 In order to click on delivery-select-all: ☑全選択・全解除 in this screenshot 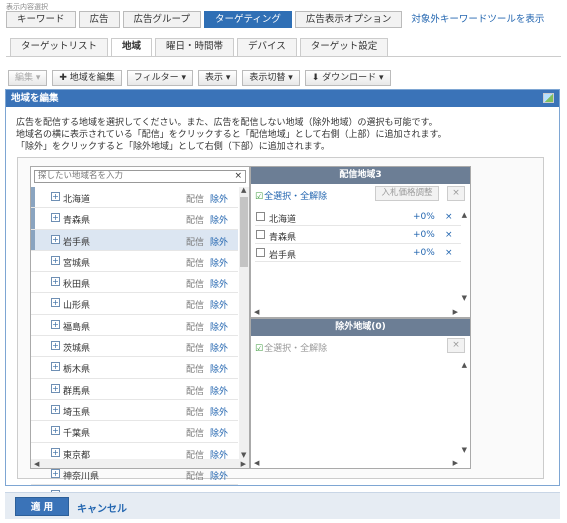, I will do `click(291, 195)`.